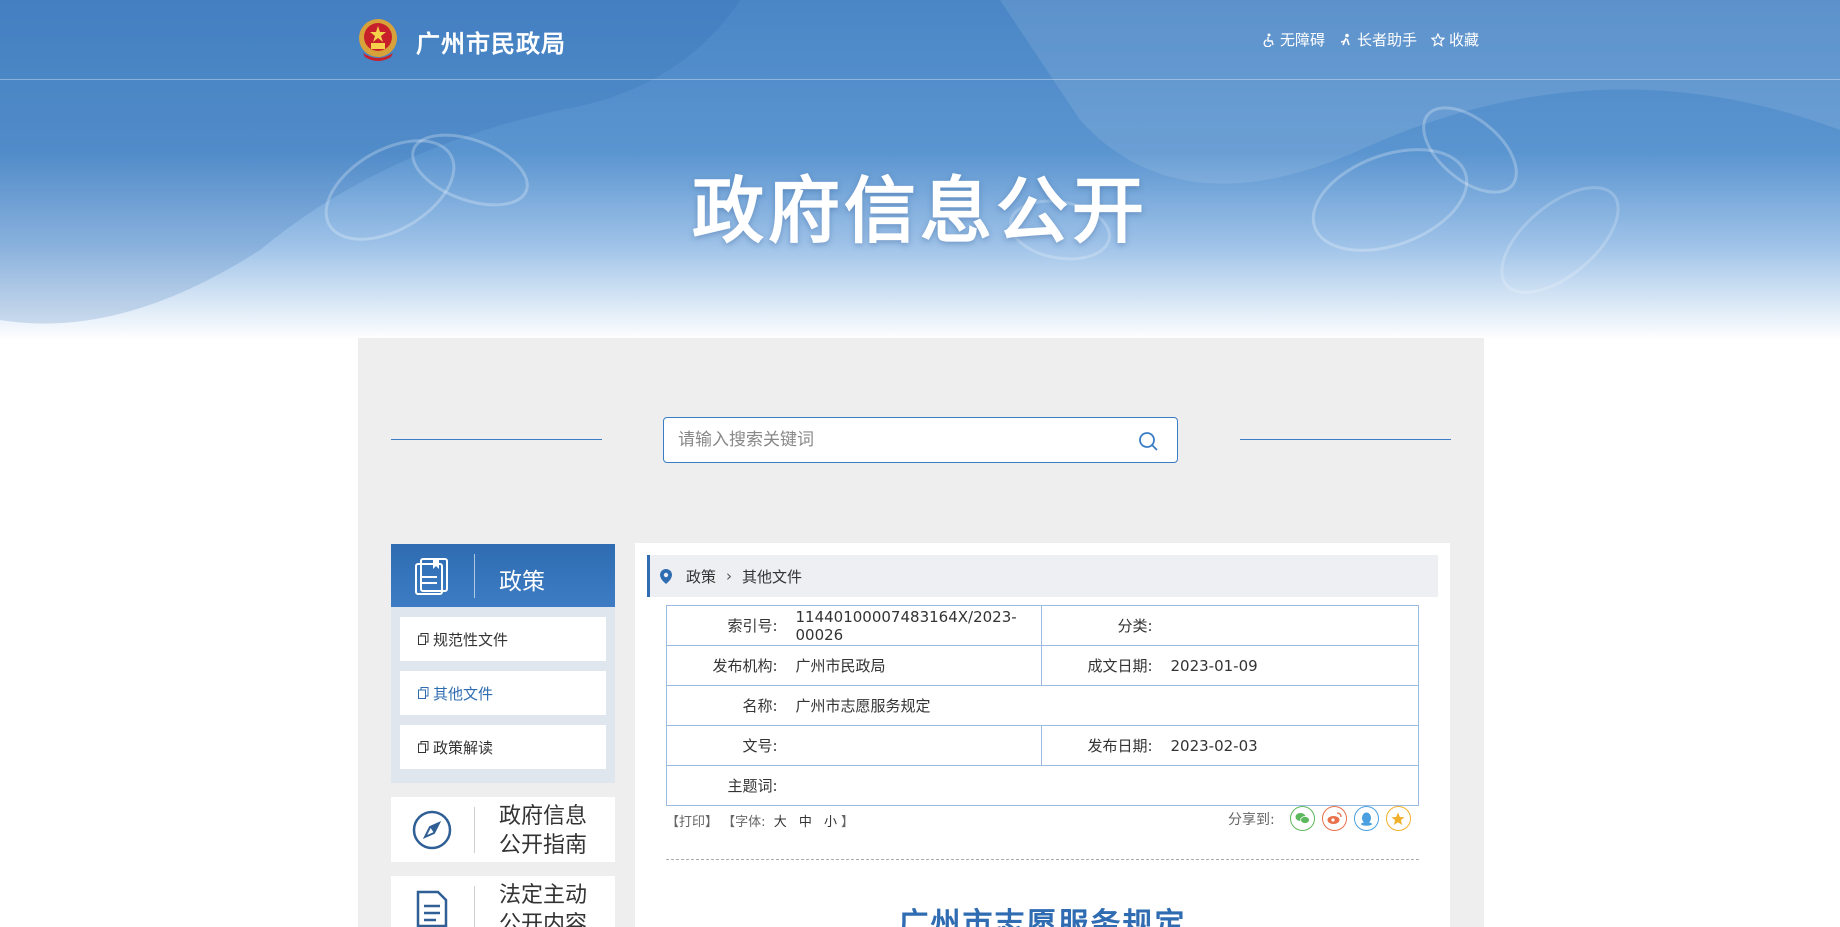 The height and width of the screenshot is (927, 1840). I want to click on share-qq-button, so click(1366, 818).